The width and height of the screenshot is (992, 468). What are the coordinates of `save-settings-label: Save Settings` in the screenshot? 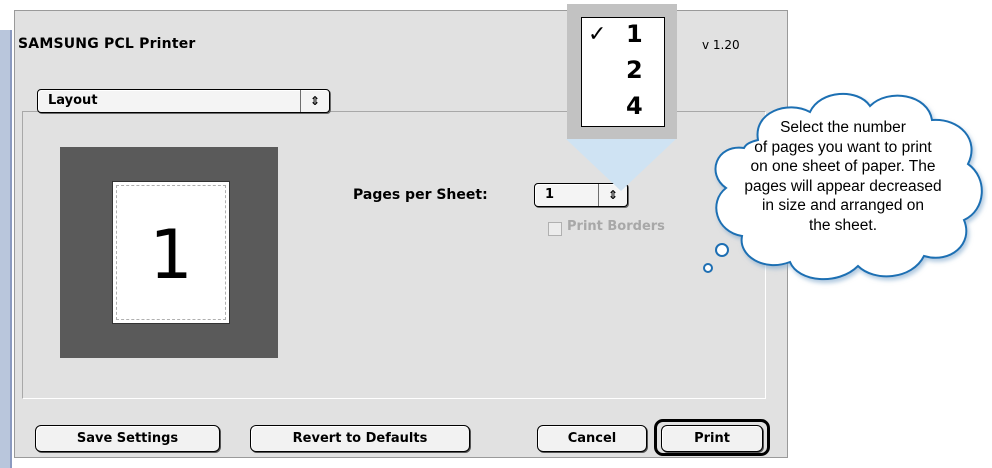 It's located at (127, 438).